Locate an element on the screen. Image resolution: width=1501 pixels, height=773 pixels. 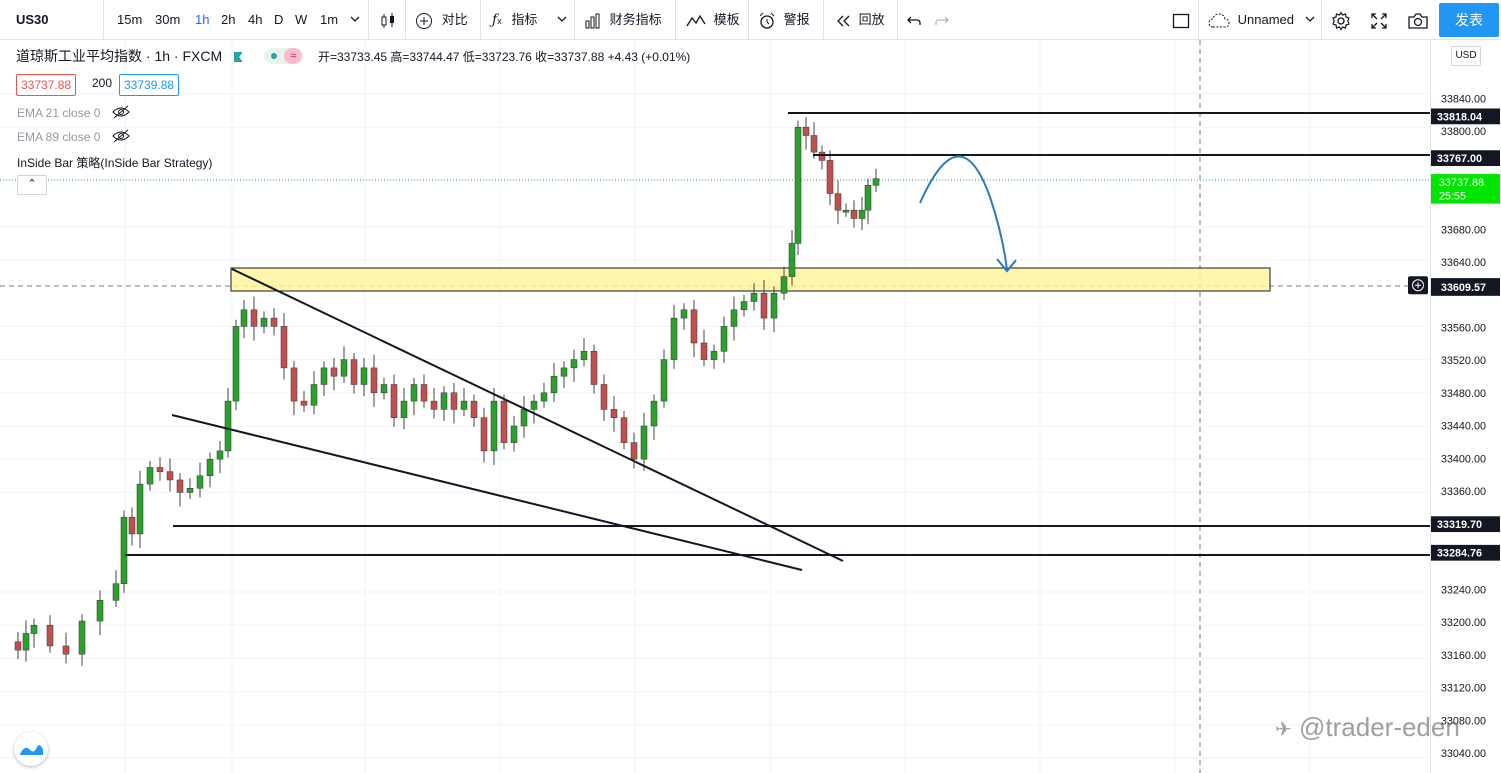
financials-button: 财务指标 is located at coordinates (623, 19).